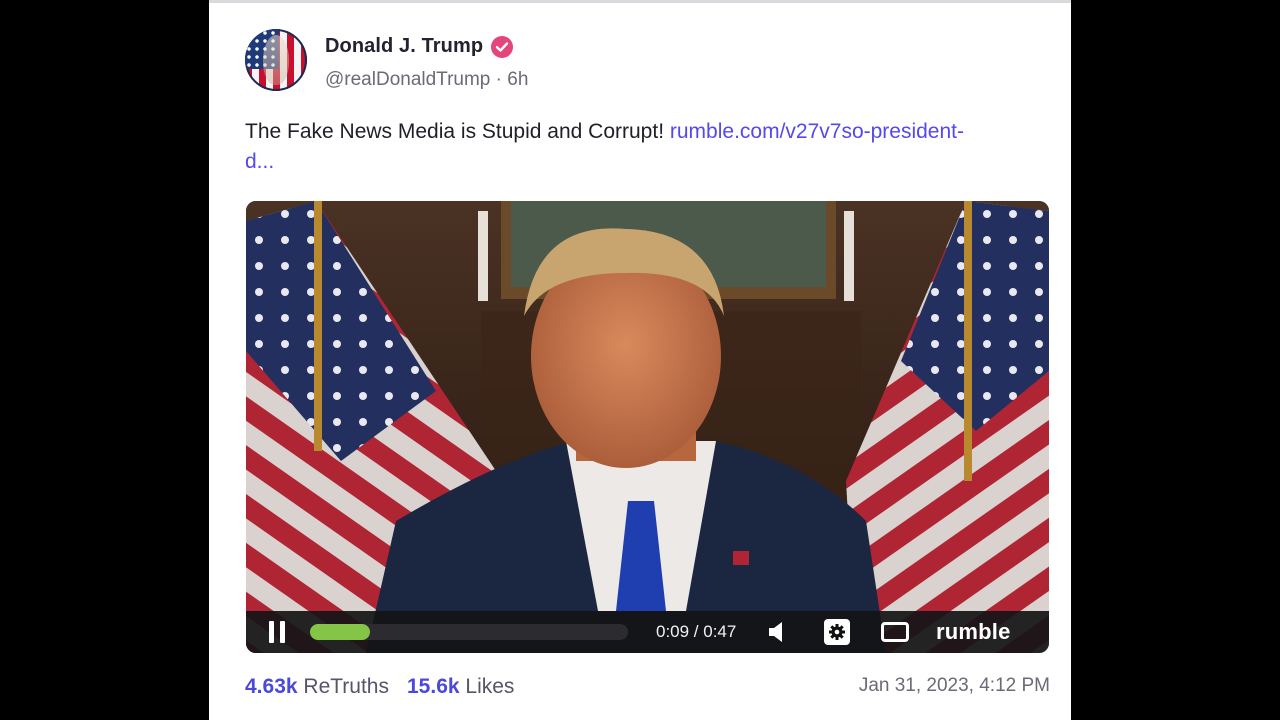 The width and height of the screenshot is (1280, 720). I want to click on post-header: Donald J. Trump @realDonaldTrump · 6h, so click(625, 61).